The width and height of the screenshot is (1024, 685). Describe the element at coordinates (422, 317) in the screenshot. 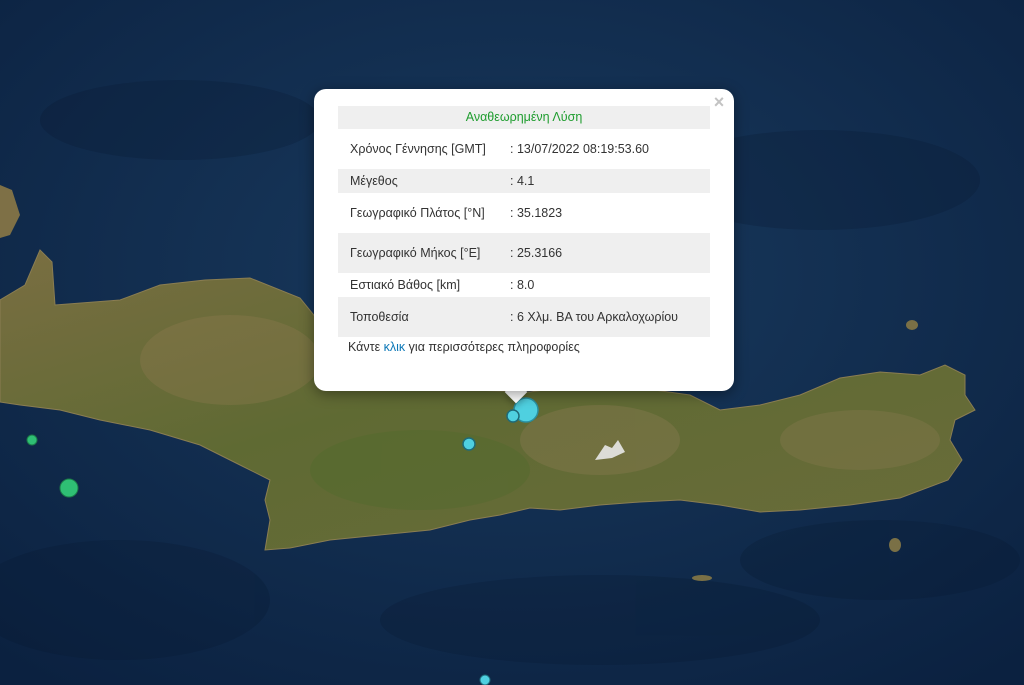

I see `row-label: Τοποθεσία` at that location.